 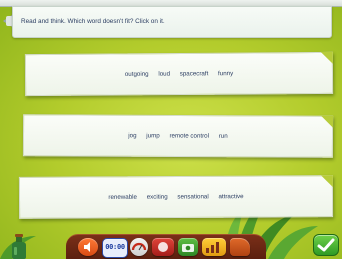 I want to click on checkmark-icon, so click(x=326, y=245).